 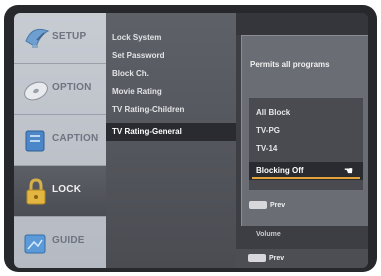 What do you see at coordinates (36, 140) in the screenshot?
I see `caption-icon` at bounding box center [36, 140].